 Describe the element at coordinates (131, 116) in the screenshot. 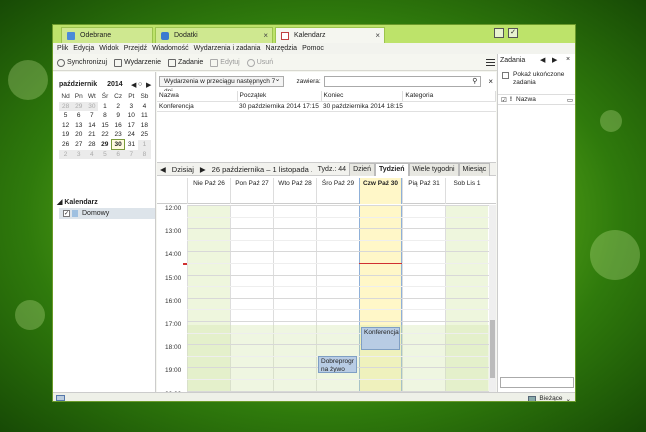

I see `minical-day: 10` at that location.